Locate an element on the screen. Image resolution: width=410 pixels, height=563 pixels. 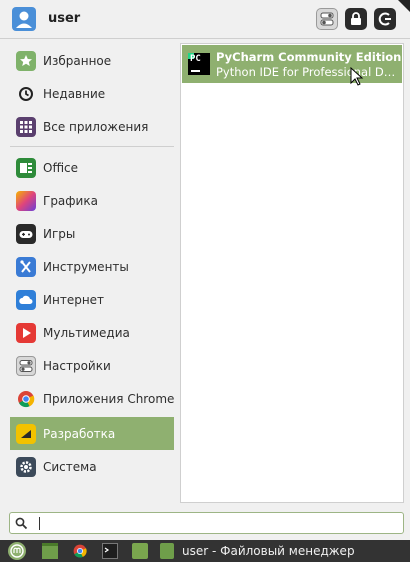
sidebar-item-development: Разработка is located at coordinates (92, 433).